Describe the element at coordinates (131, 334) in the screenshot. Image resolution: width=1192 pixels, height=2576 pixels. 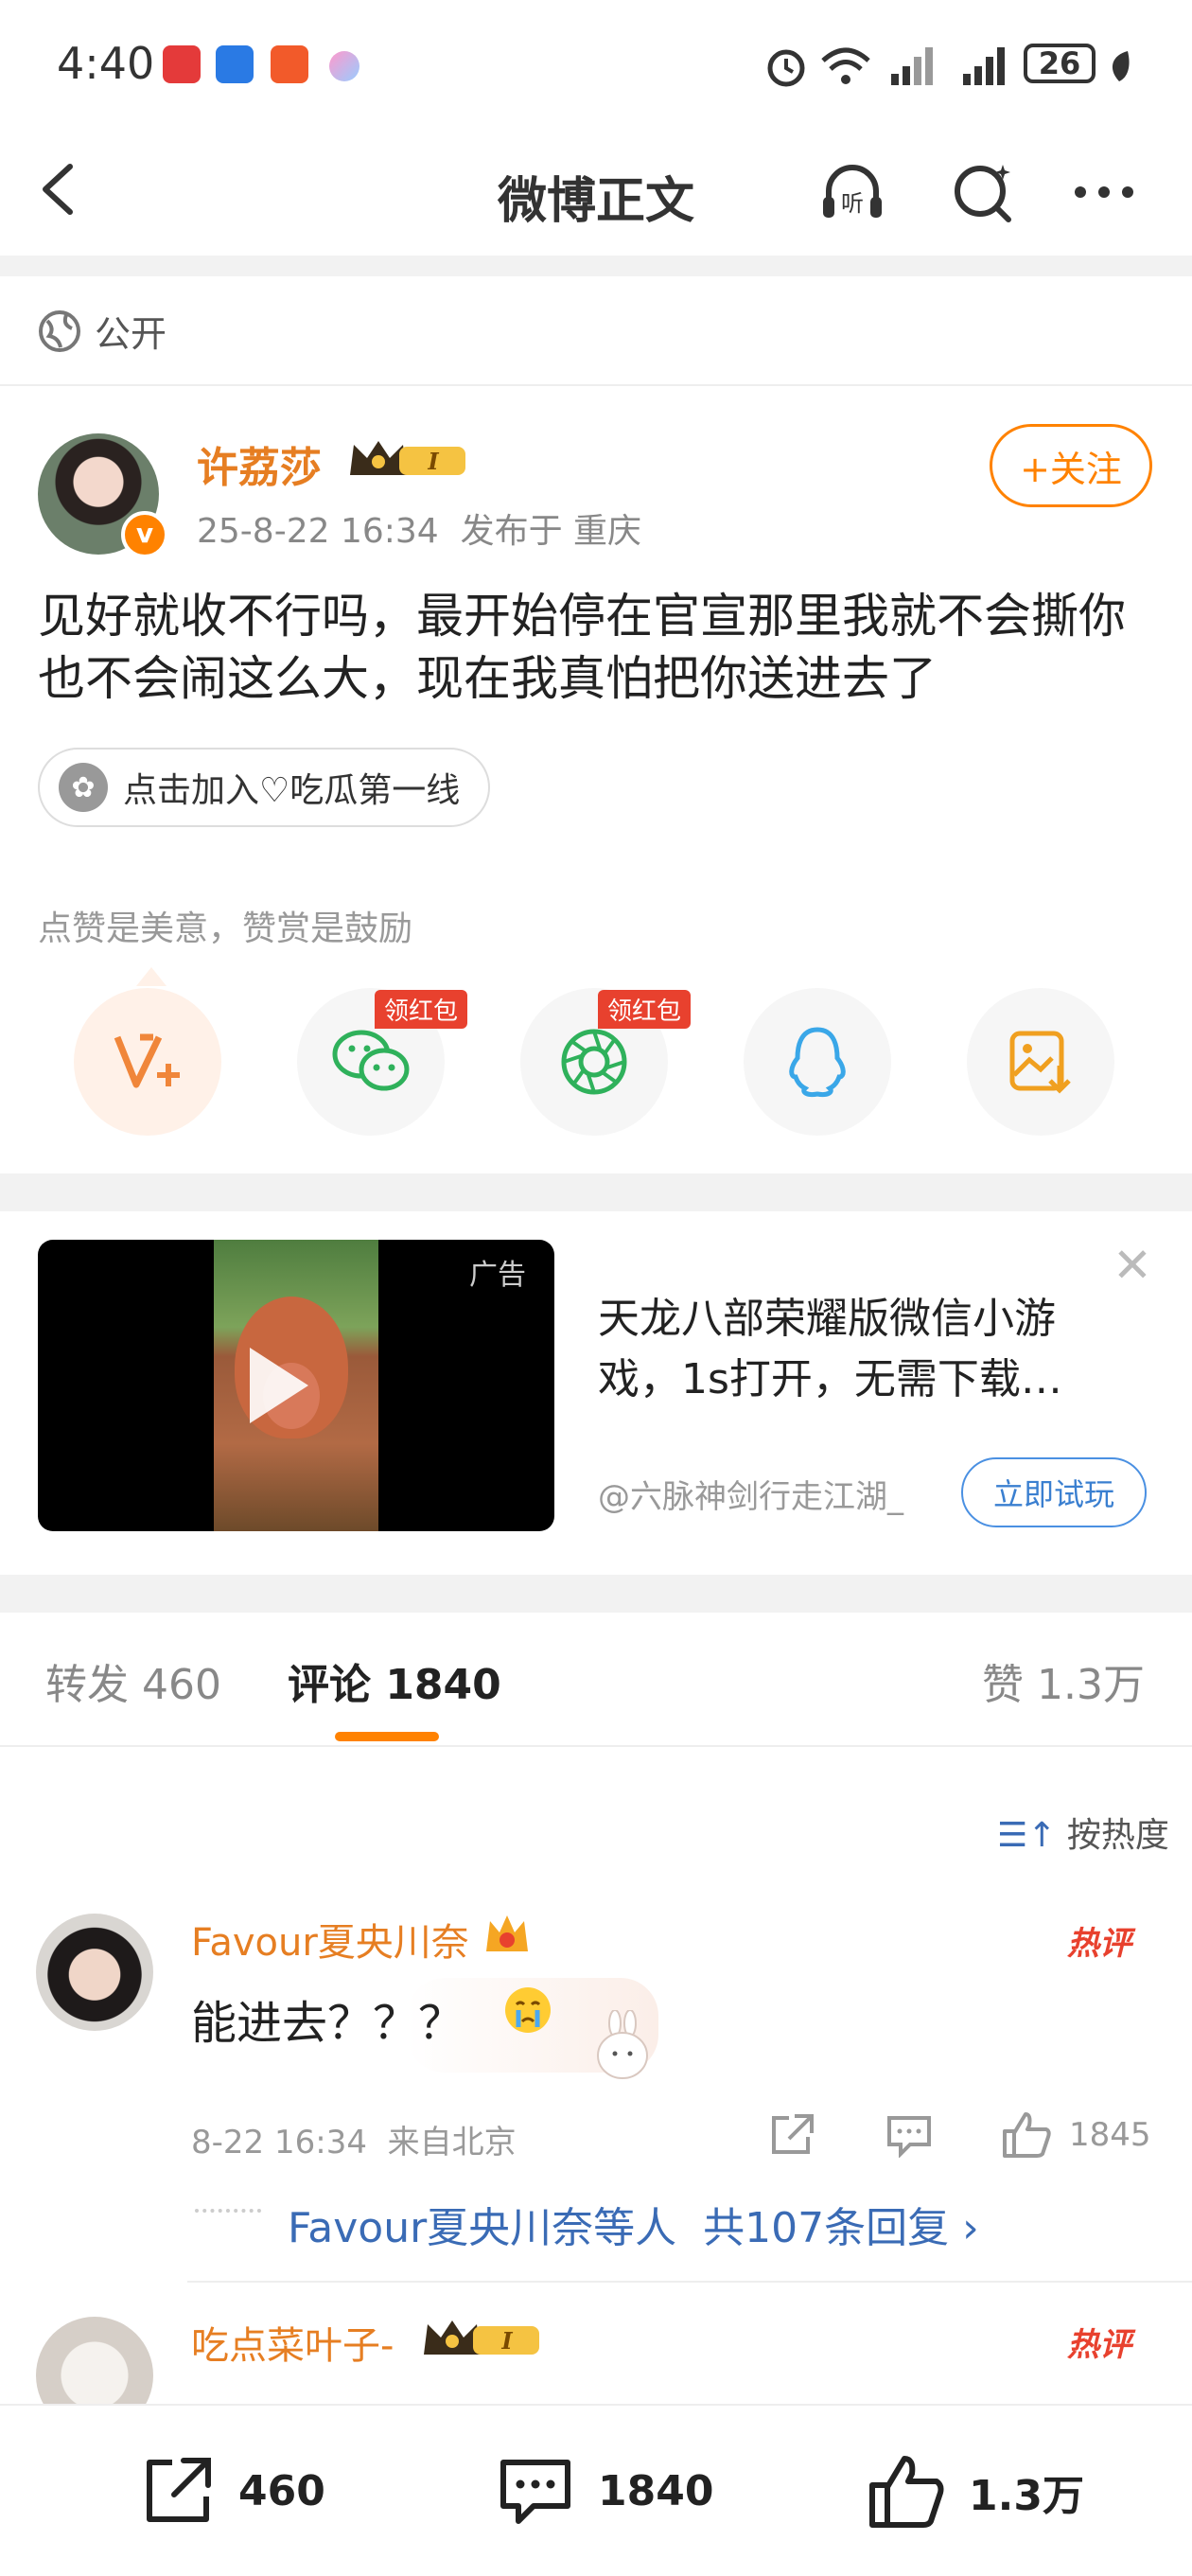
I see `visibility-label: 公开` at that location.